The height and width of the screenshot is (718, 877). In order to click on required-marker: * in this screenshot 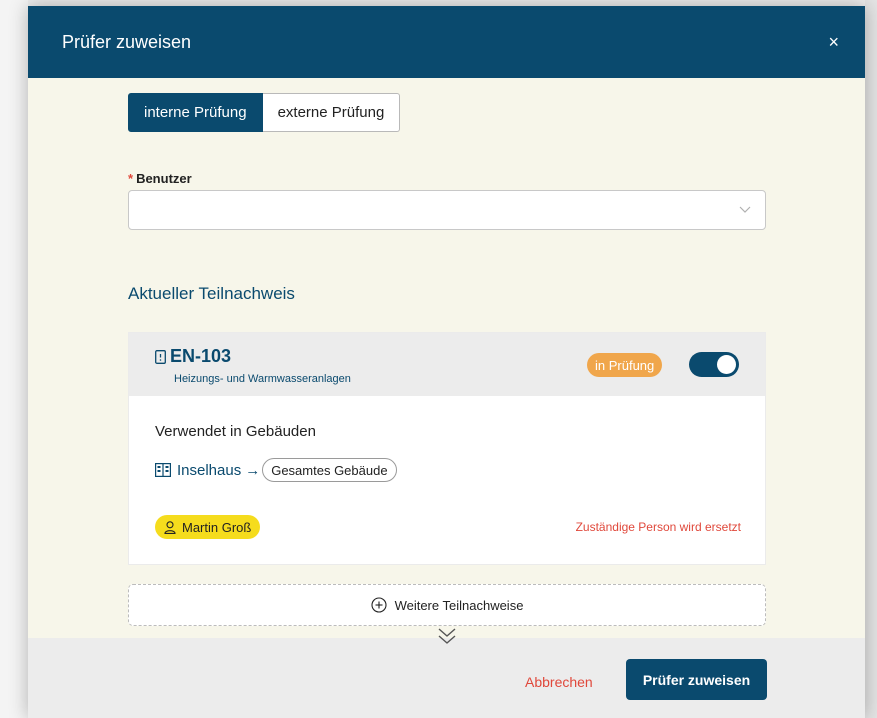, I will do `click(131, 178)`.